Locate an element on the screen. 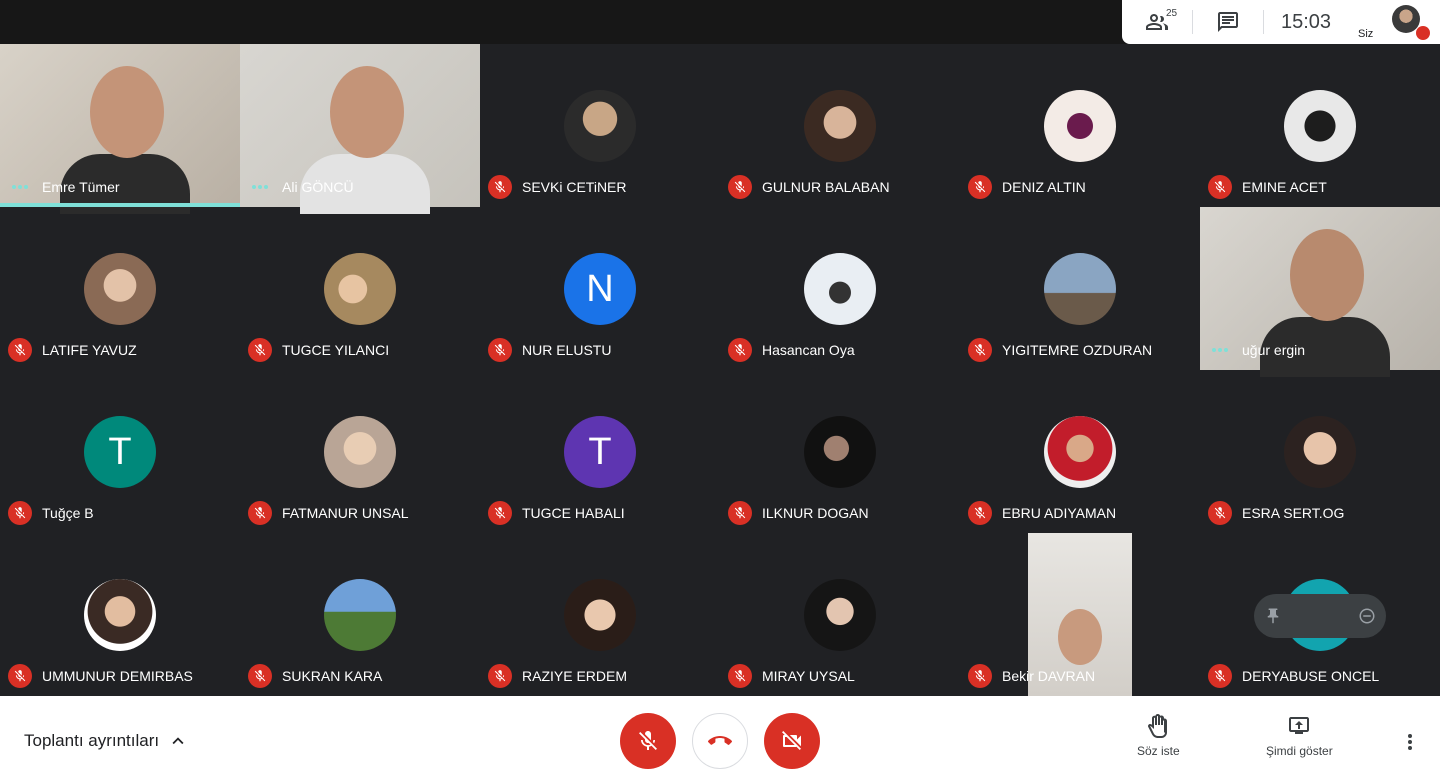  participant-name: Ali GÖNCÜ is located at coordinates (318, 187).